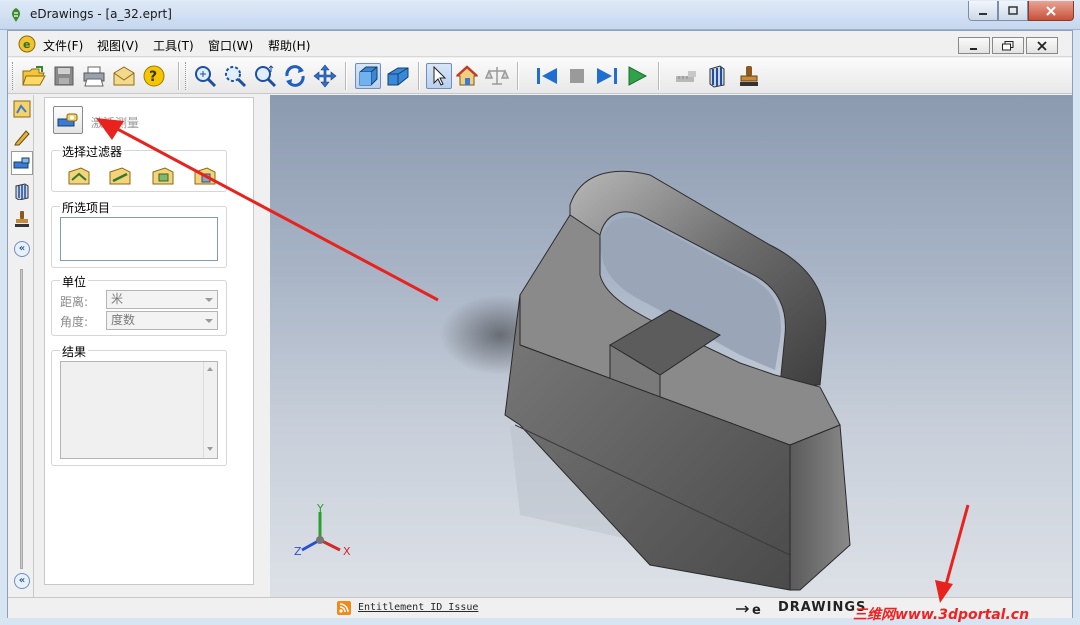 This screenshot has width=1080, height=625. Describe the element at coordinates (74, 302) in the screenshot. I see `distance-label: 距离:` at that location.